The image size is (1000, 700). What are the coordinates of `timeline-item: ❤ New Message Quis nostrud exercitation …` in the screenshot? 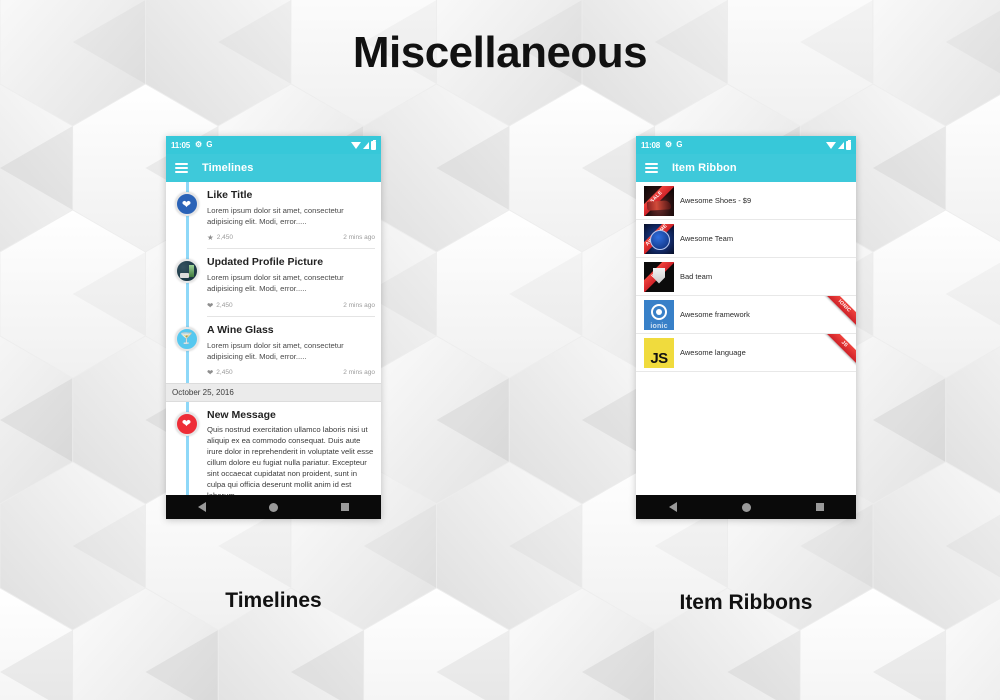 It's located at (273, 448).